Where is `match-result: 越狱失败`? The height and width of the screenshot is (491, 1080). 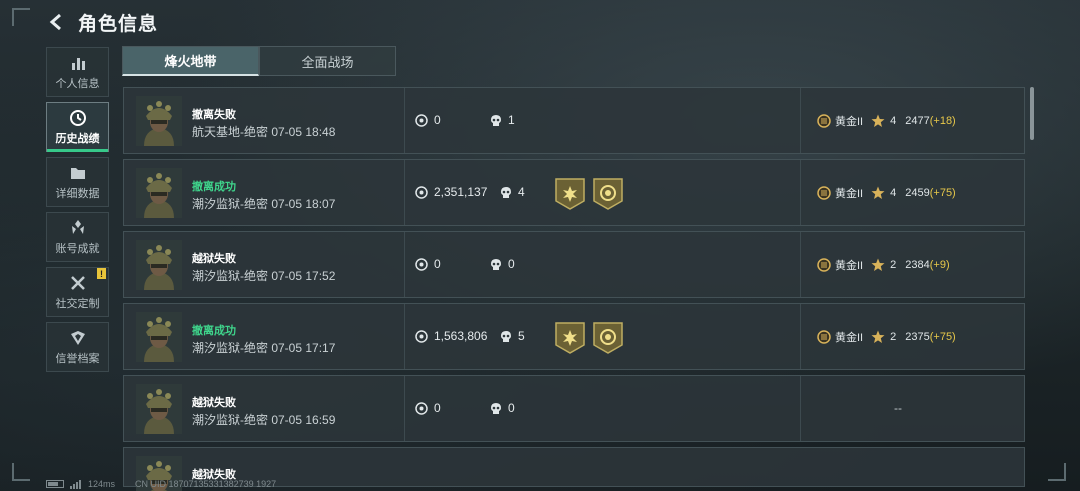
match-result: 越狱失败 is located at coordinates (214, 259).